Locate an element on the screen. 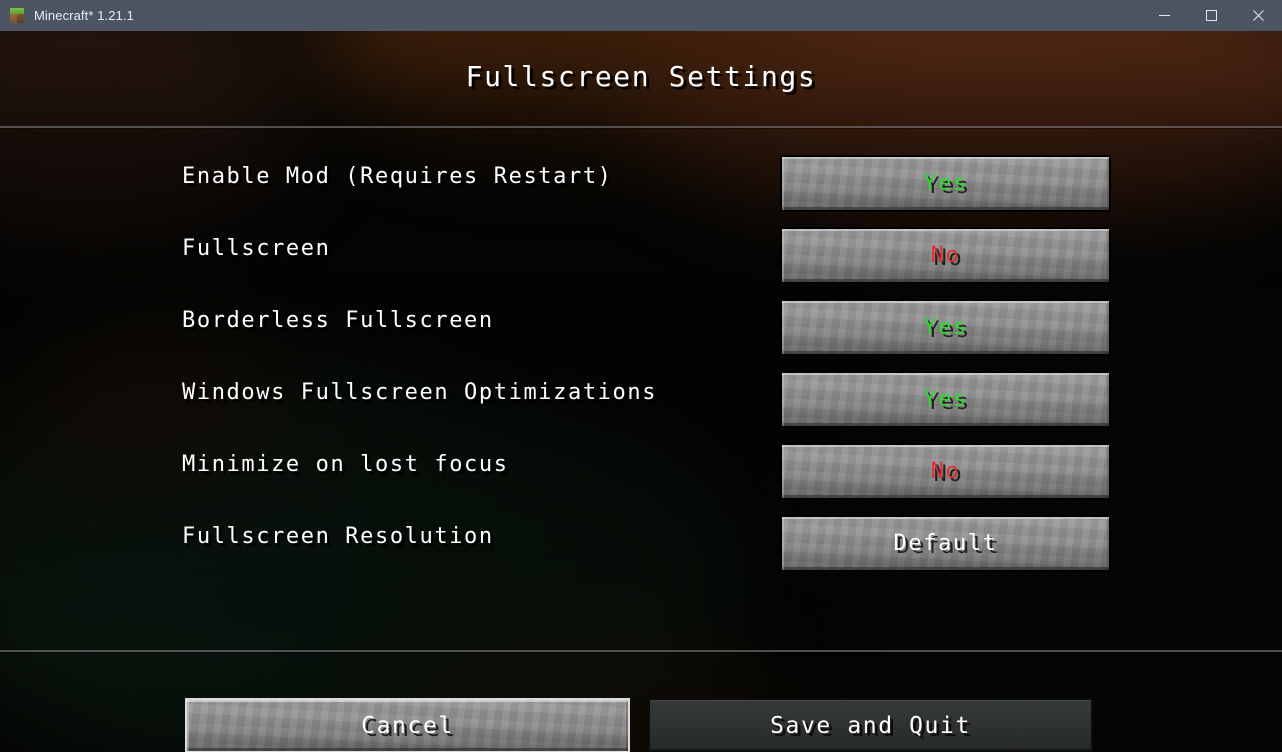 This screenshot has height=752, width=1282. setting-value-button-borderless-fullscreen: Yes is located at coordinates (945, 327).